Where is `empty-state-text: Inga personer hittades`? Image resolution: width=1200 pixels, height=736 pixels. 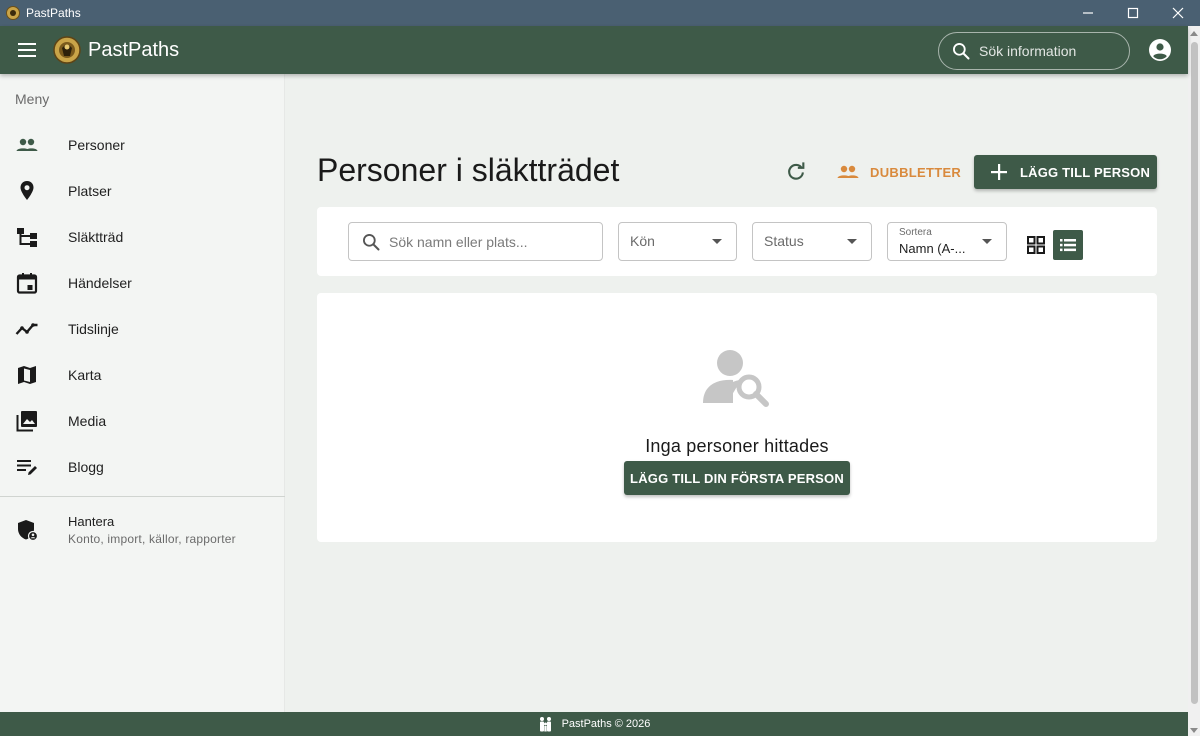 empty-state-text: Inga personer hittades is located at coordinates (737, 446).